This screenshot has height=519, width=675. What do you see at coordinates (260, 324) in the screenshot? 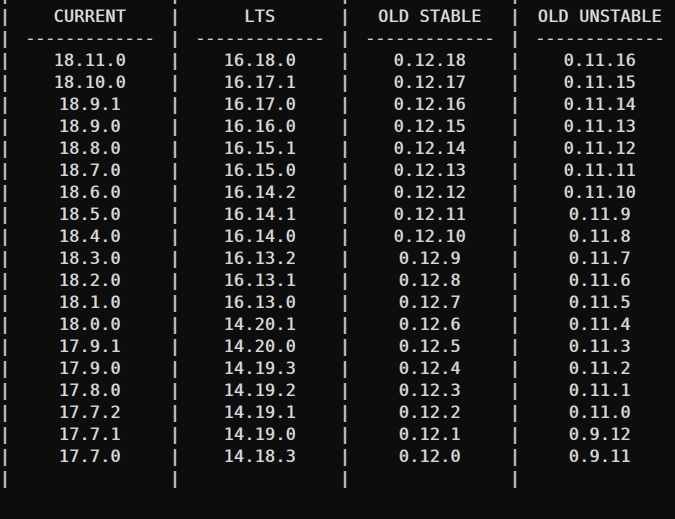
I see `version-cell: 14.20.1` at bounding box center [260, 324].